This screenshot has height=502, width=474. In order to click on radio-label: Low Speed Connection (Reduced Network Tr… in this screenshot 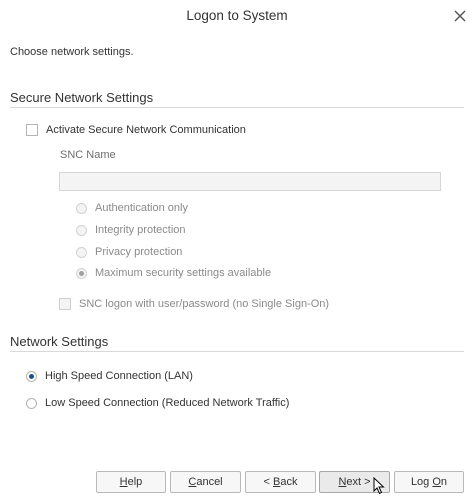, I will do `click(167, 403)`.